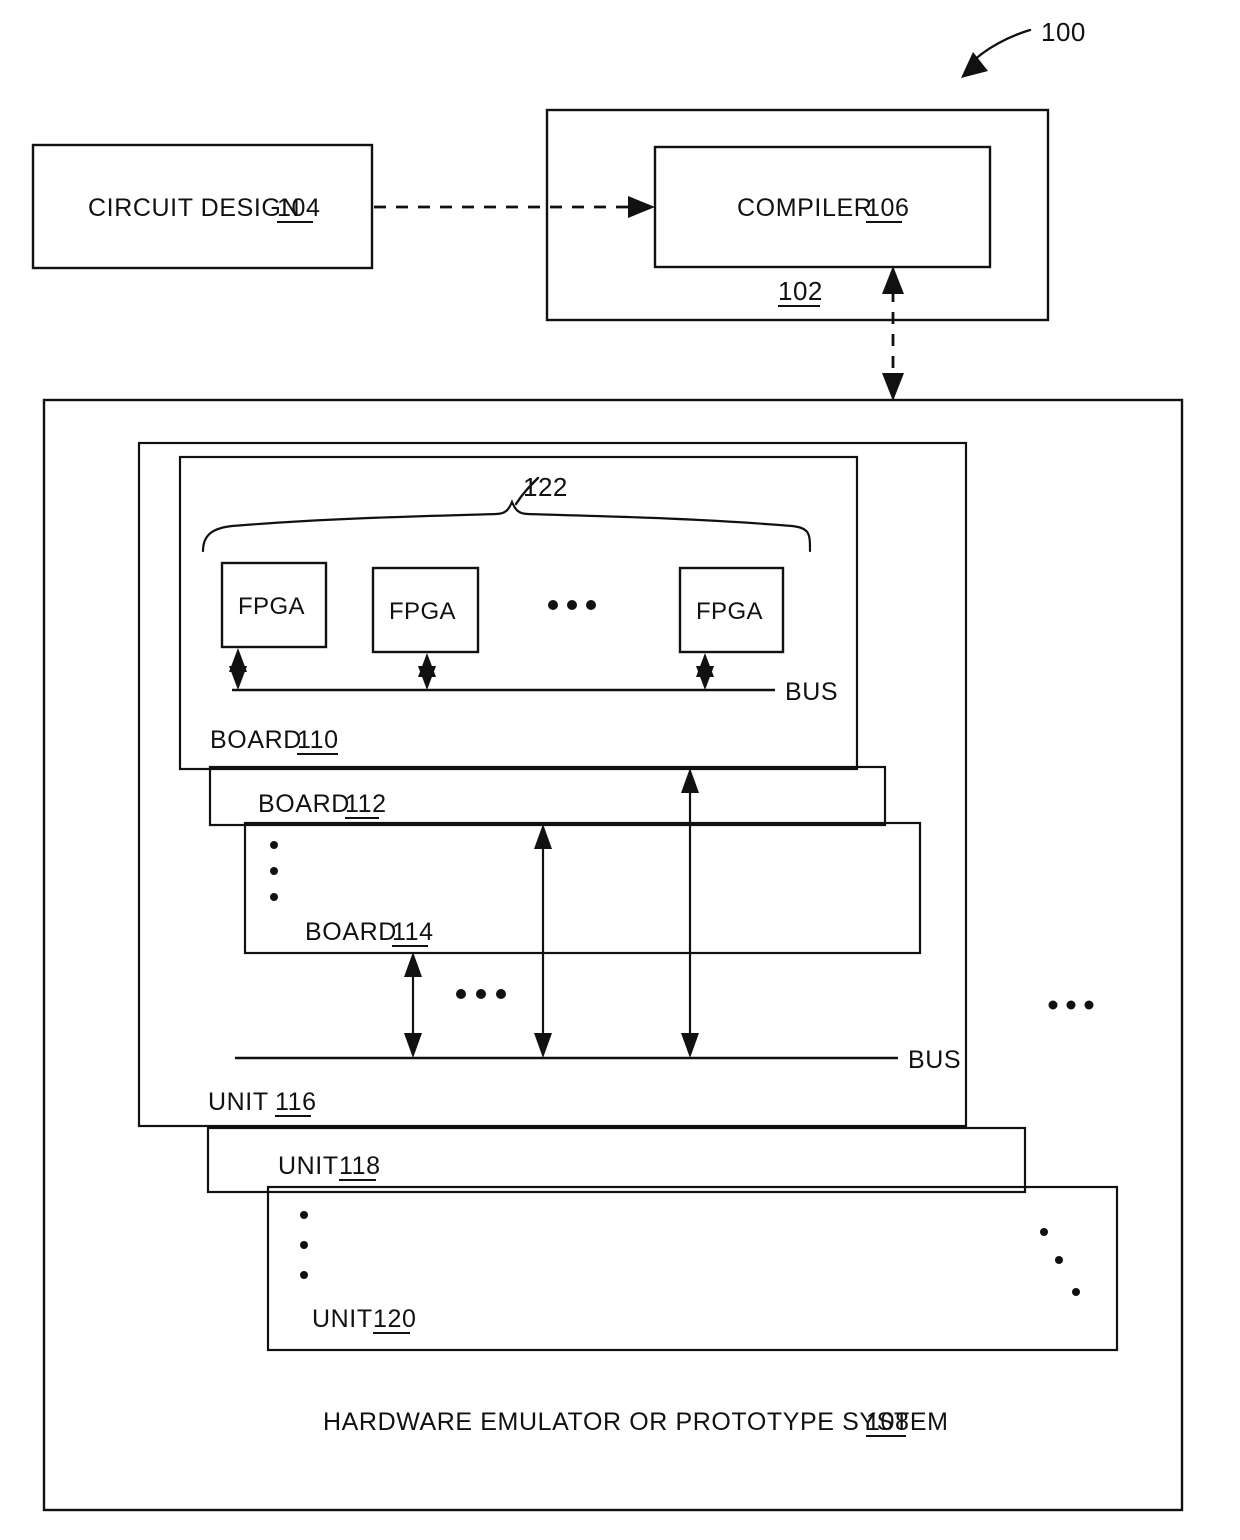 Image resolution: width=1240 pixels, height=1540 pixels. Describe the element at coordinates (547, 796) in the screenshot. I see `board-112-block: BOARD 112` at that location.